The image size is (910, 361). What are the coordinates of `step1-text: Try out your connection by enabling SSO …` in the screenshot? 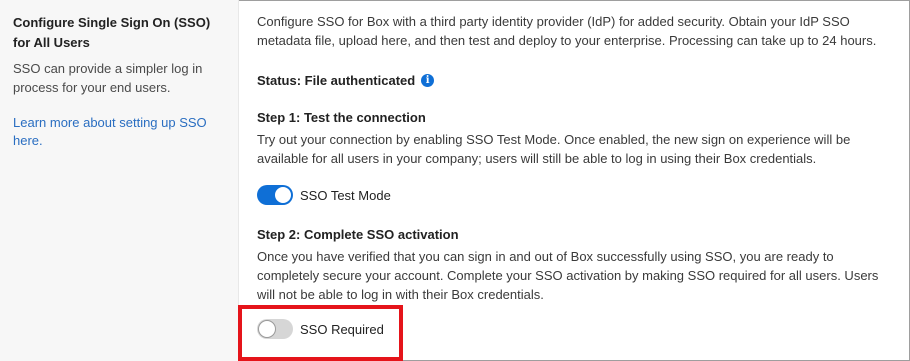 It's located at (554, 149).